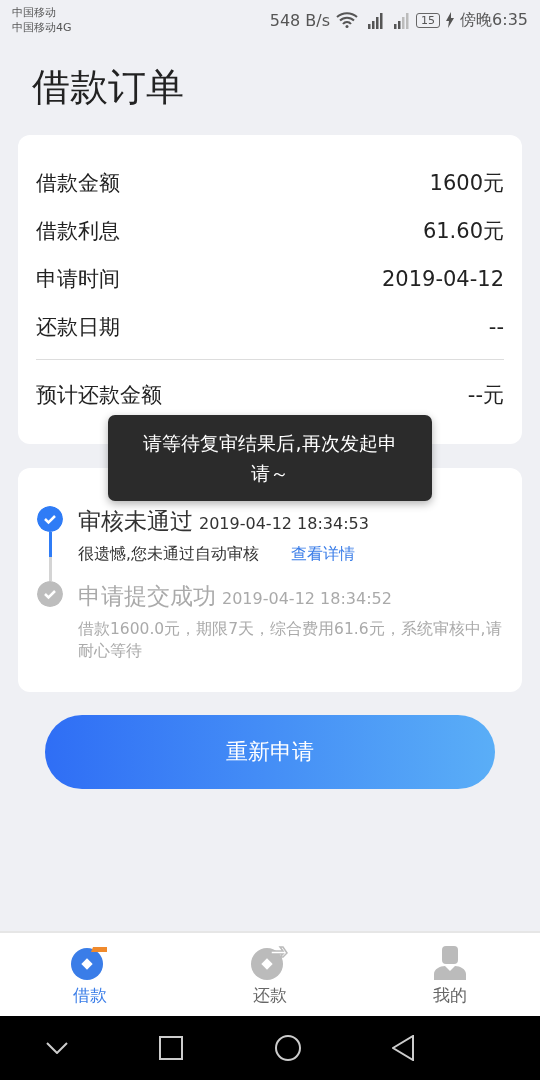  Describe the element at coordinates (403, 1048) in the screenshot. I see `back-icon` at that location.